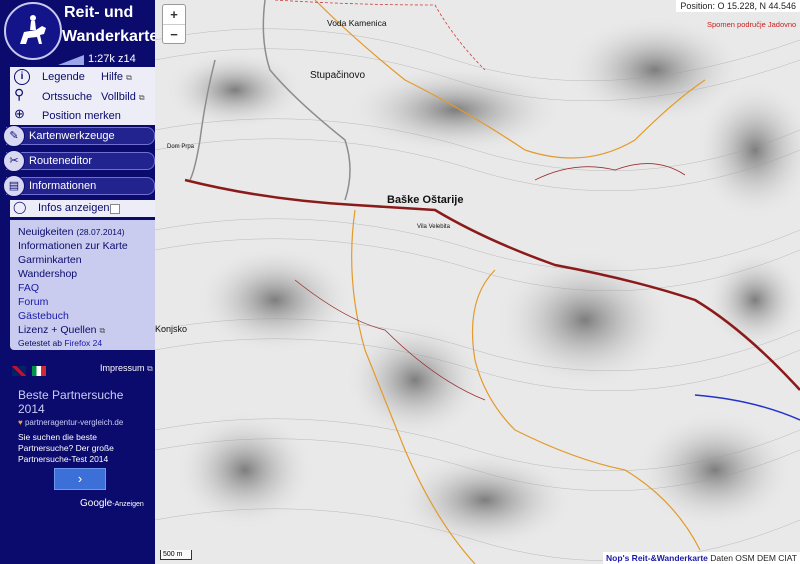 This screenshot has width=800, height=564. I want to click on infos-toggle-row: ◯ Infos anzeigen, so click(82, 208).